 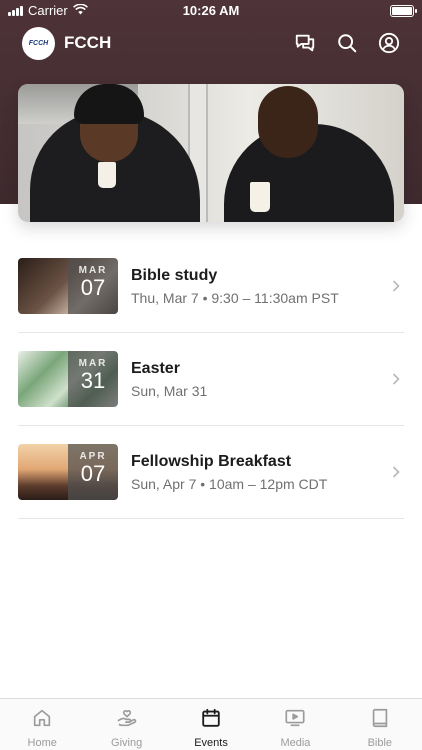 What do you see at coordinates (169, 390) in the screenshot?
I see `event-subtitle: Sun, Mar 31` at bounding box center [169, 390].